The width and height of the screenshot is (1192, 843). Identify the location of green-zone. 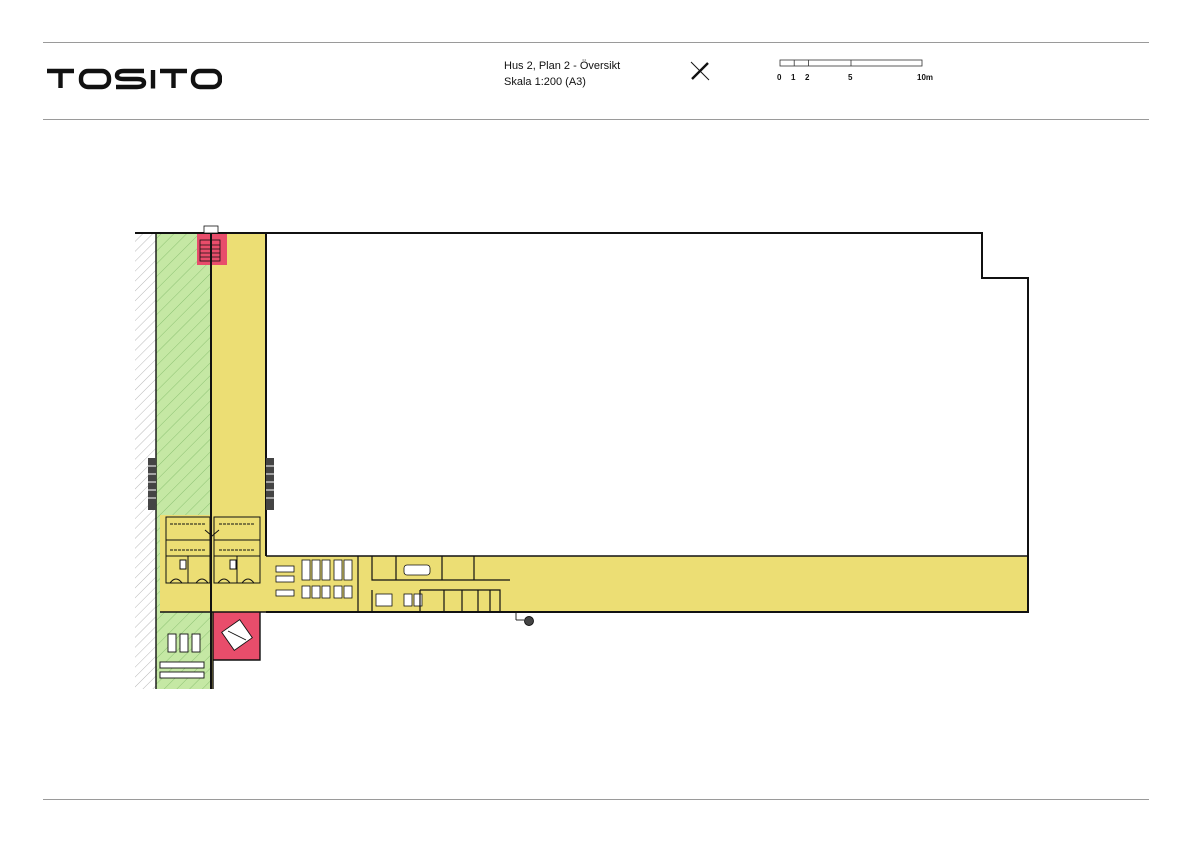
(183, 461).